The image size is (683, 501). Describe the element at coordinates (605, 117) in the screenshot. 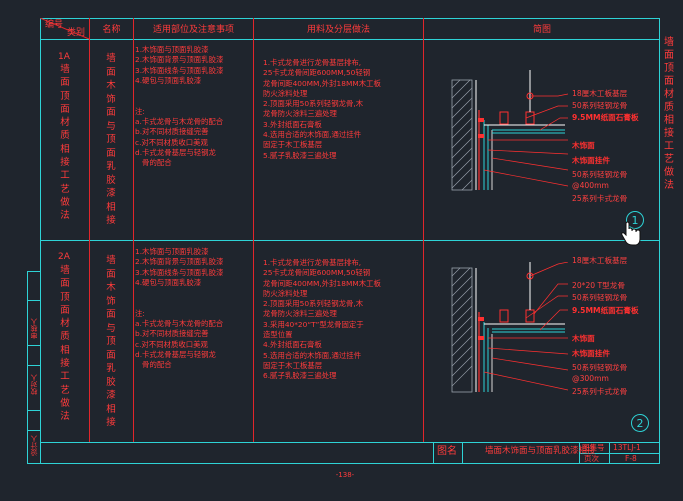

I see `row1-label-3: 9.5MM纸面石膏板` at that location.